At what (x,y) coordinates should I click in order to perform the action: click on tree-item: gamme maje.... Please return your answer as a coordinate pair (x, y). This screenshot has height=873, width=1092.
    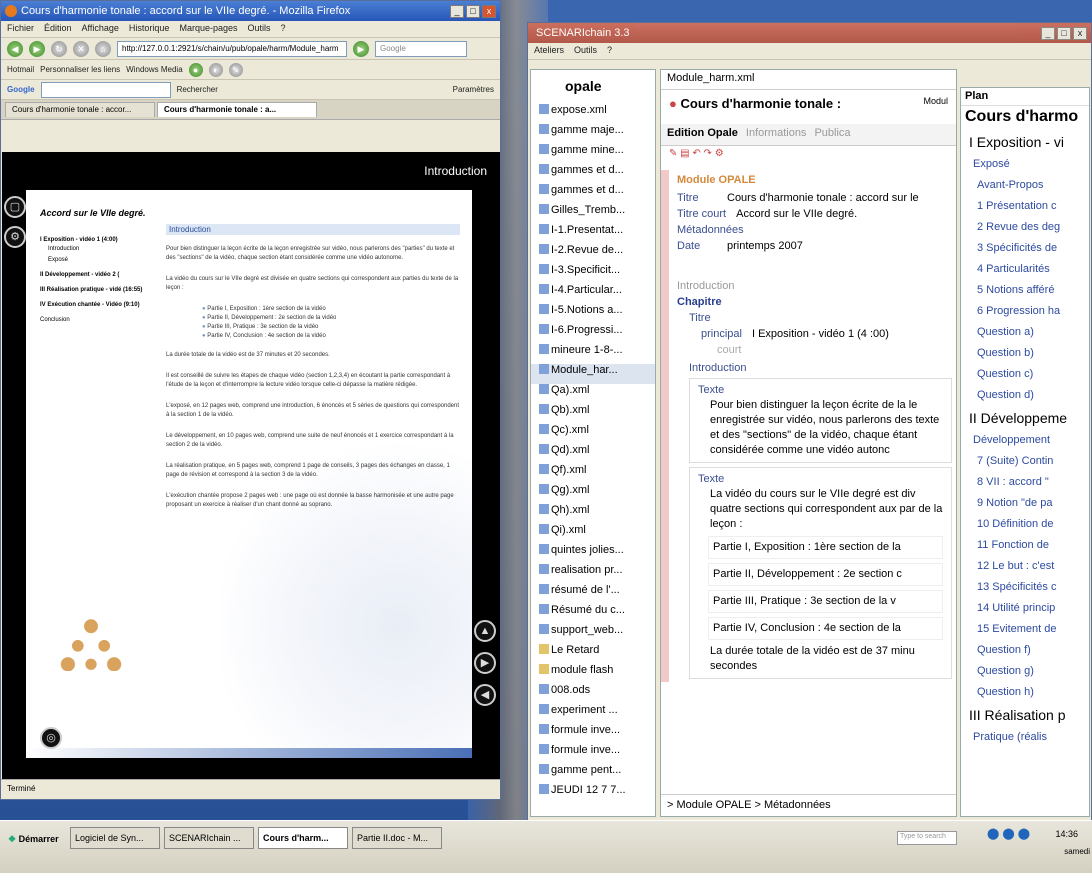
    Looking at the image, I should click on (593, 134).